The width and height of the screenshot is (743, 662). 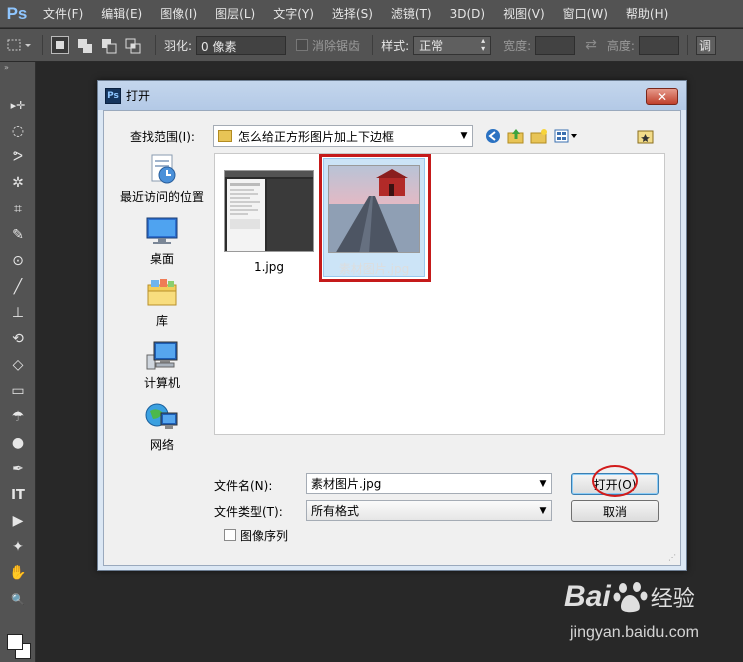 What do you see at coordinates (18, 391) in the screenshot?
I see `gradient-tool-icon: ▭` at bounding box center [18, 391].